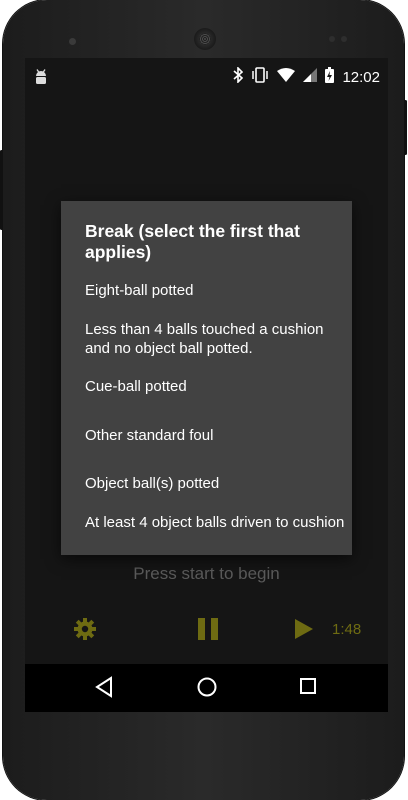  I want to click on home-icon, so click(207, 689).